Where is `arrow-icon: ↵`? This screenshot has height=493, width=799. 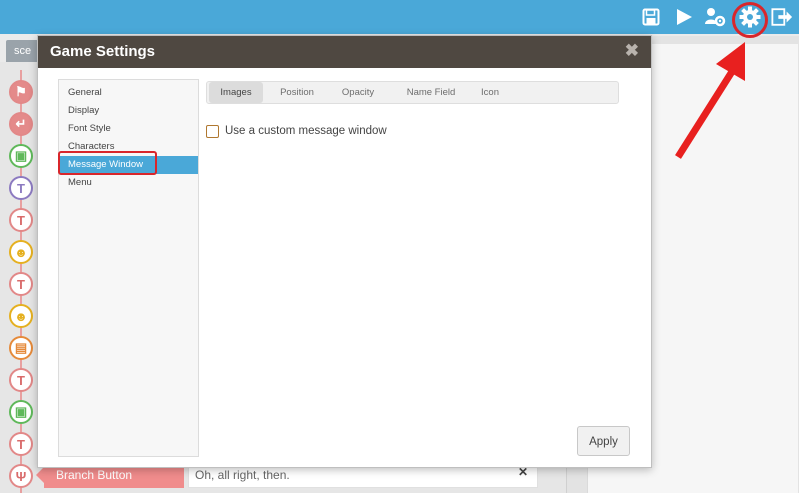
arrow-icon: ↵ is located at coordinates (21, 124).